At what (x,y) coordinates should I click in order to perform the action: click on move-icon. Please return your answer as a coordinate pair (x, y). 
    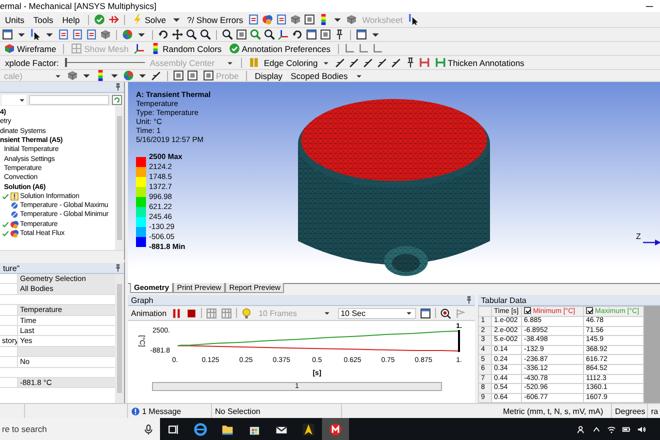
    Looking at the image, I should click on (177, 34).